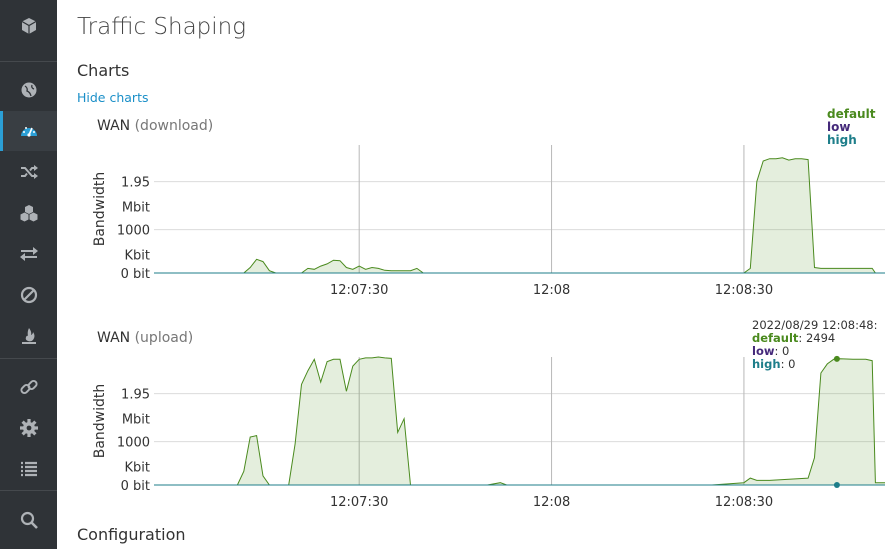  What do you see at coordinates (28, 90) in the screenshot?
I see `globe-icon` at bounding box center [28, 90].